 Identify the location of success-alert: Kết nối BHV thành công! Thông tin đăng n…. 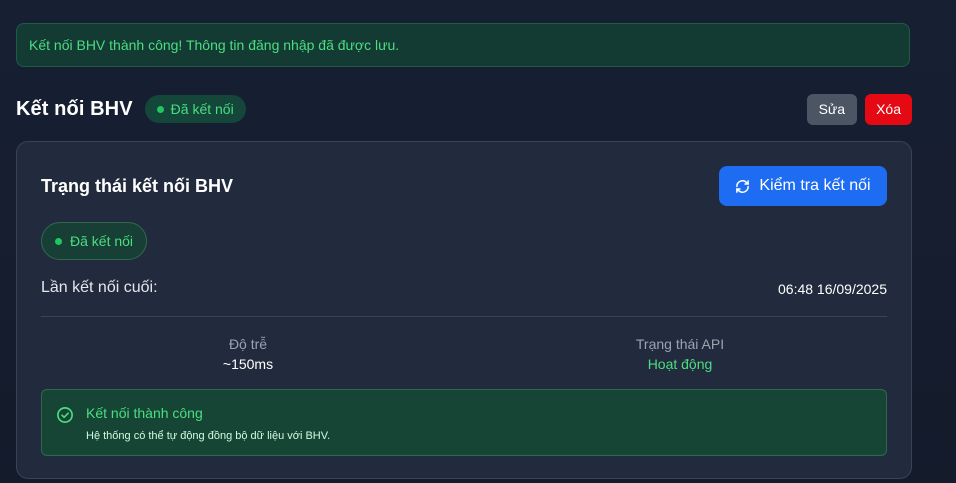
(463, 45).